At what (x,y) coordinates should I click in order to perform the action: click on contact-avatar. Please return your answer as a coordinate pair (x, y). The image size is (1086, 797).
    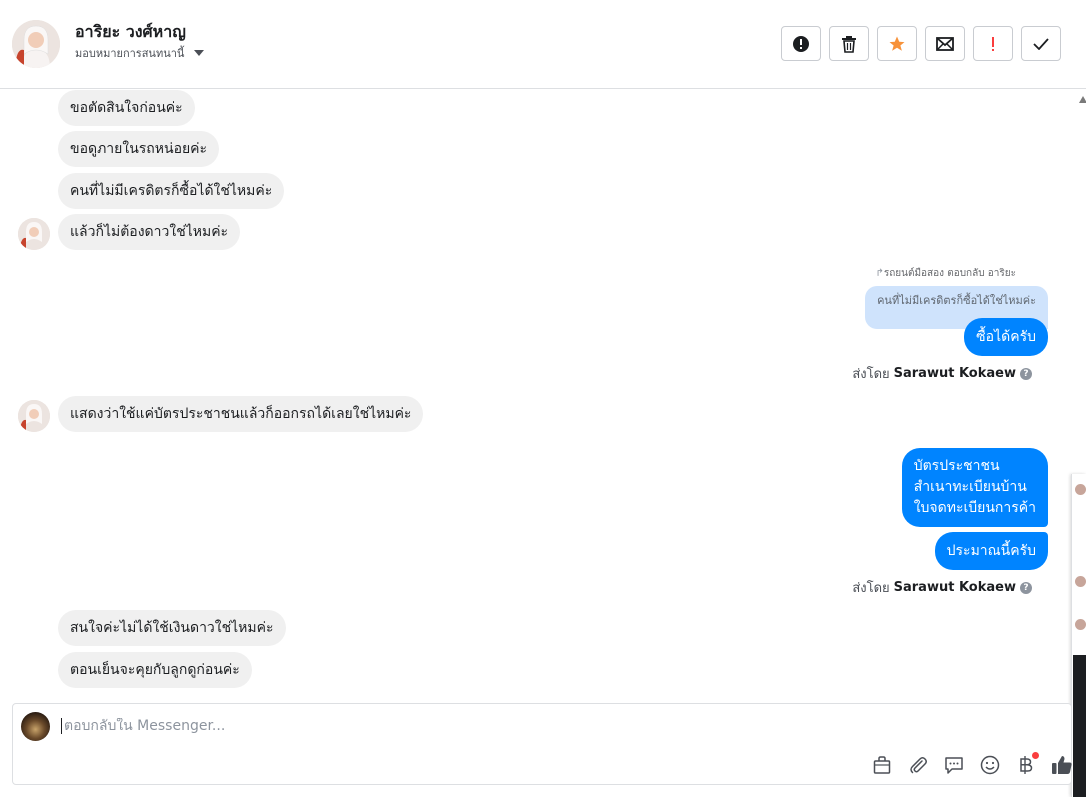
    Looking at the image, I should click on (36, 44).